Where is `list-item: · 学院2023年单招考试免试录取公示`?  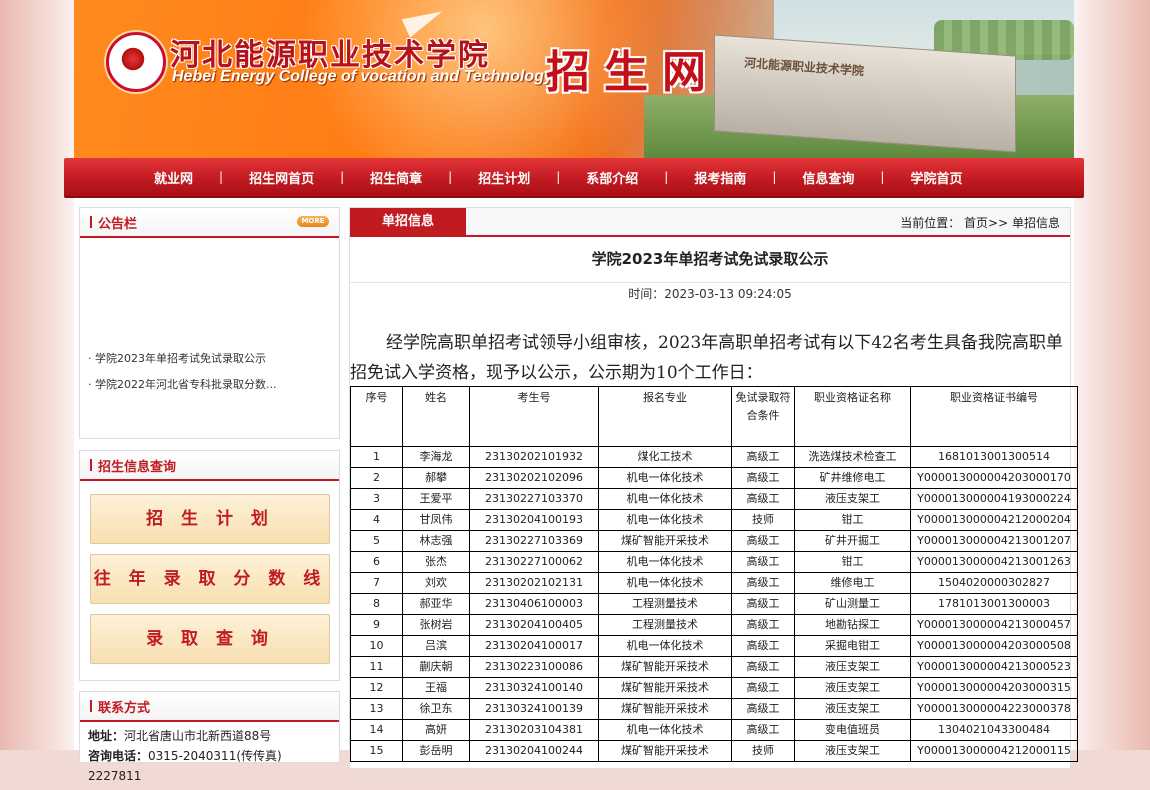 list-item: · 学院2023年单招考试免试录取公示 is located at coordinates (208, 359).